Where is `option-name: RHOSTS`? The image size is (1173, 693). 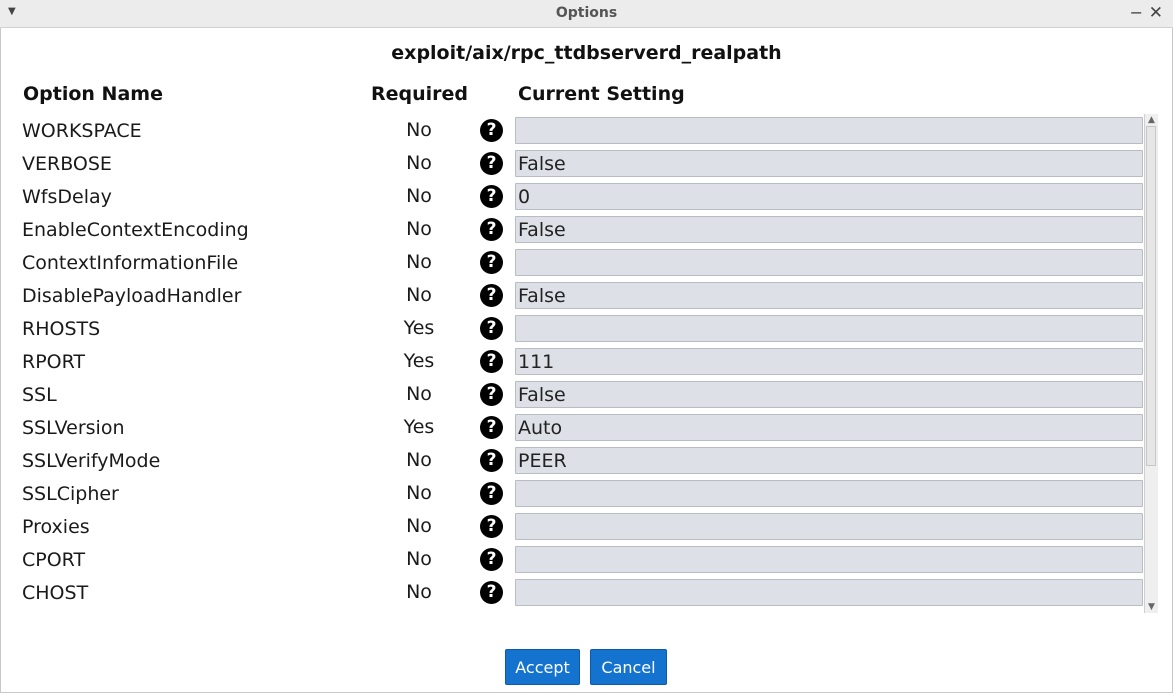
option-name: RHOSTS is located at coordinates (61, 329).